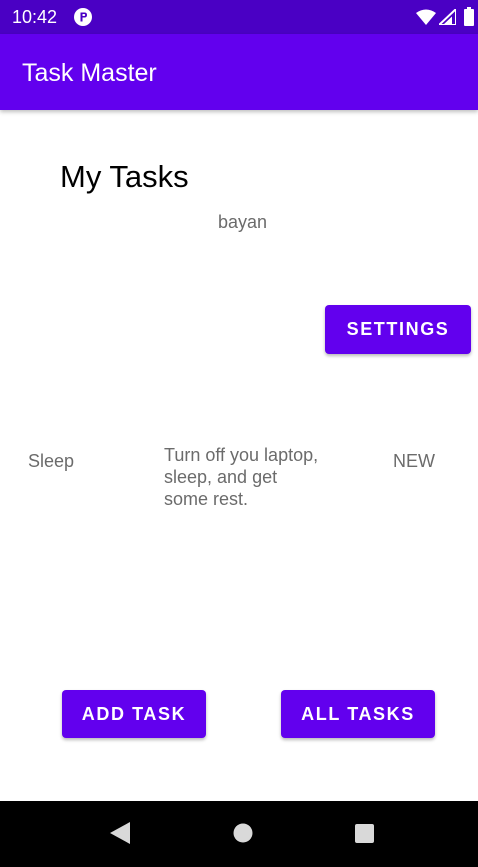  I want to click on back-icon, so click(120, 833).